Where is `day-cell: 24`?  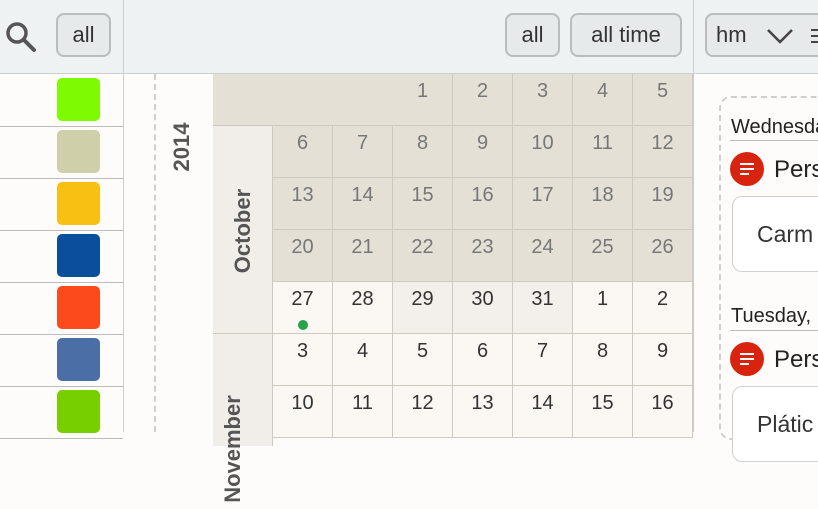 day-cell: 24 is located at coordinates (543, 256).